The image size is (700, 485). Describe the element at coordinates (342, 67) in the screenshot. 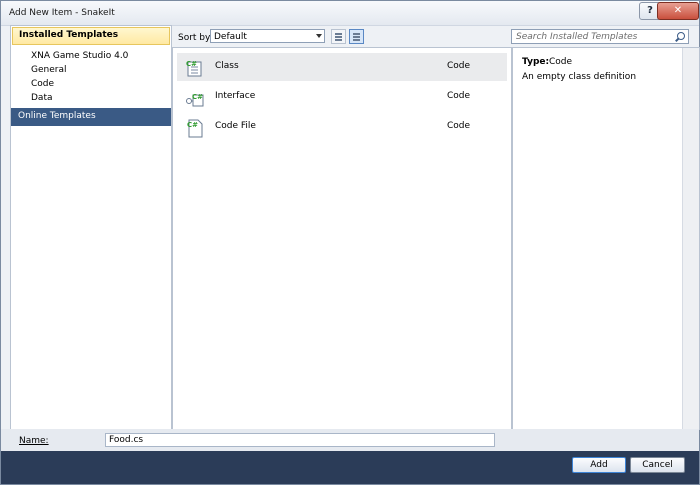

I see `template-row-class: C# Class Code` at that location.